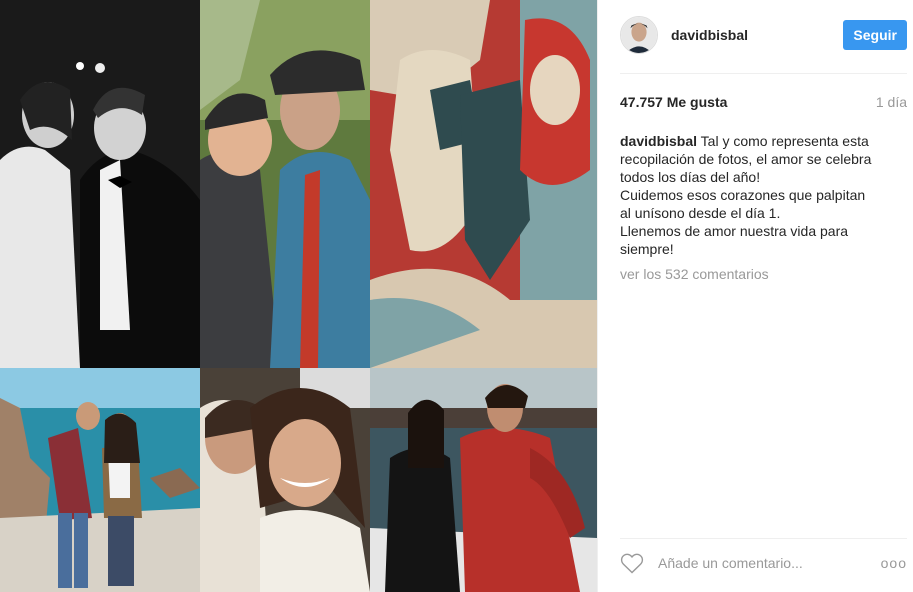  Describe the element at coordinates (100, 184) in the screenshot. I see `collage-photo-couple-bw` at that location.